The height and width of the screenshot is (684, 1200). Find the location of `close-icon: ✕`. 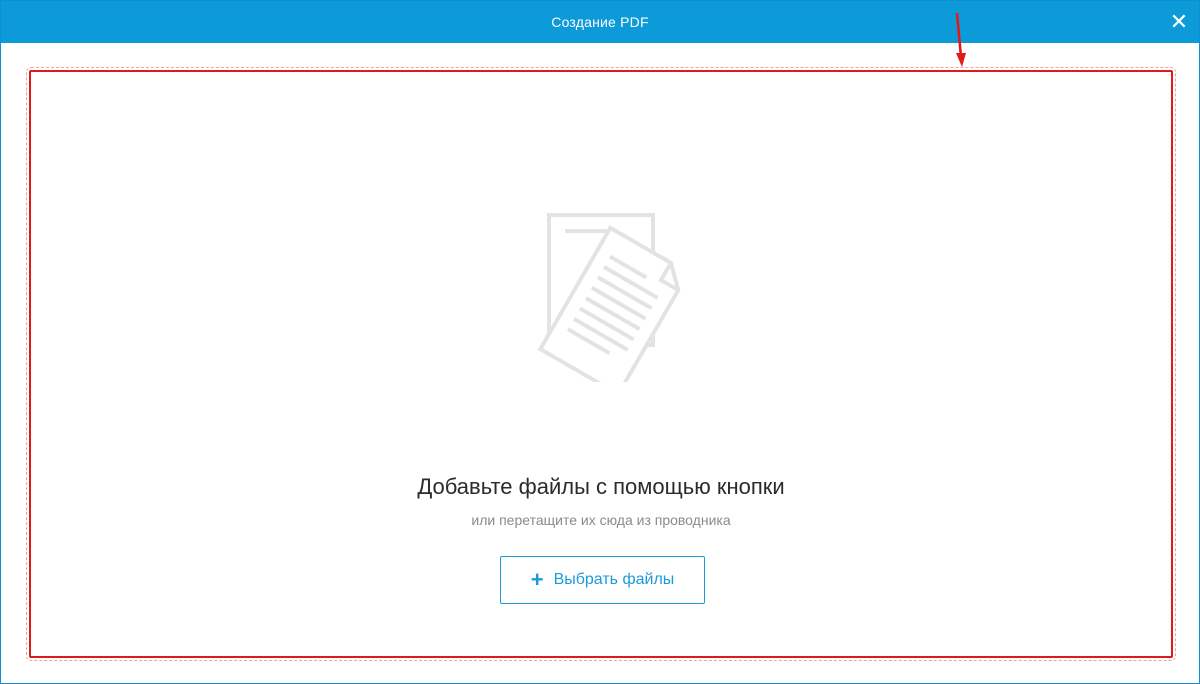

close-icon: ✕ is located at coordinates (1179, 22).